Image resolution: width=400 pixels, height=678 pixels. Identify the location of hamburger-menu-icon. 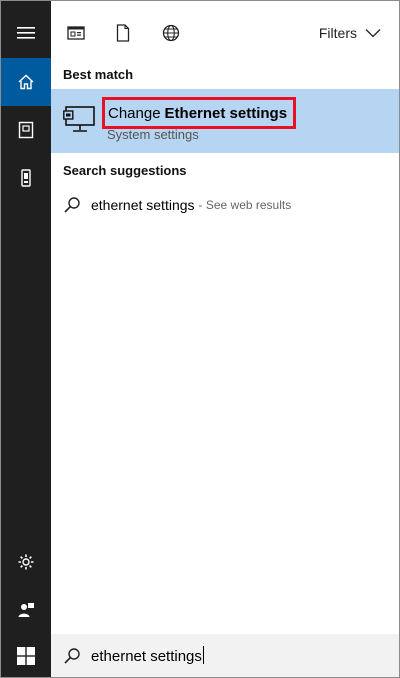
(26, 33).